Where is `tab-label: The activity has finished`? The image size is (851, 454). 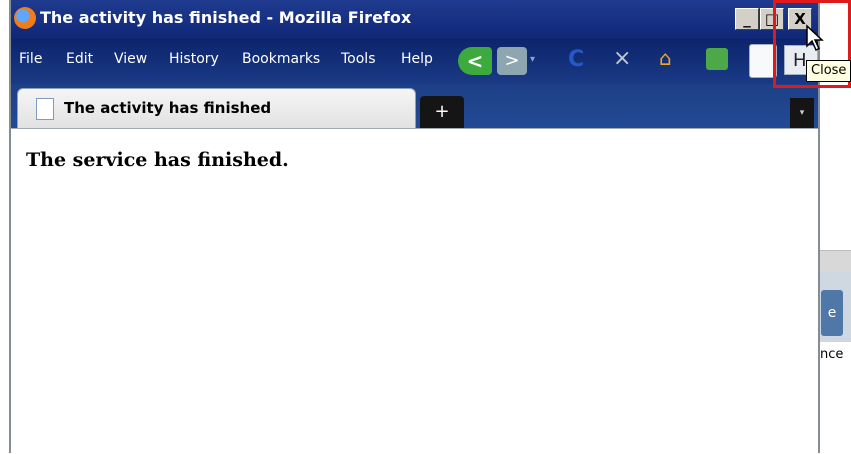 tab-label: The activity has finished is located at coordinates (168, 108).